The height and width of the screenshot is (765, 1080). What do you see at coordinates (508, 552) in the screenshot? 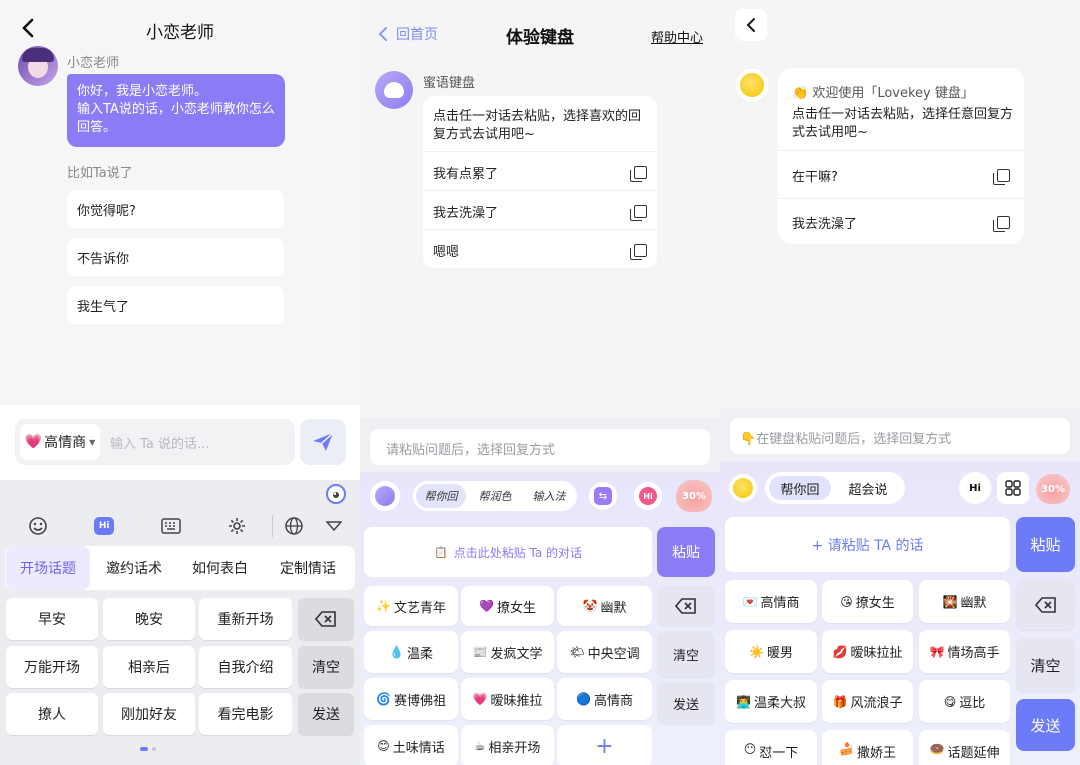
I see `paste-area: 📋 点击此处粘贴 Ta 的对话` at bounding box center [508, 552].